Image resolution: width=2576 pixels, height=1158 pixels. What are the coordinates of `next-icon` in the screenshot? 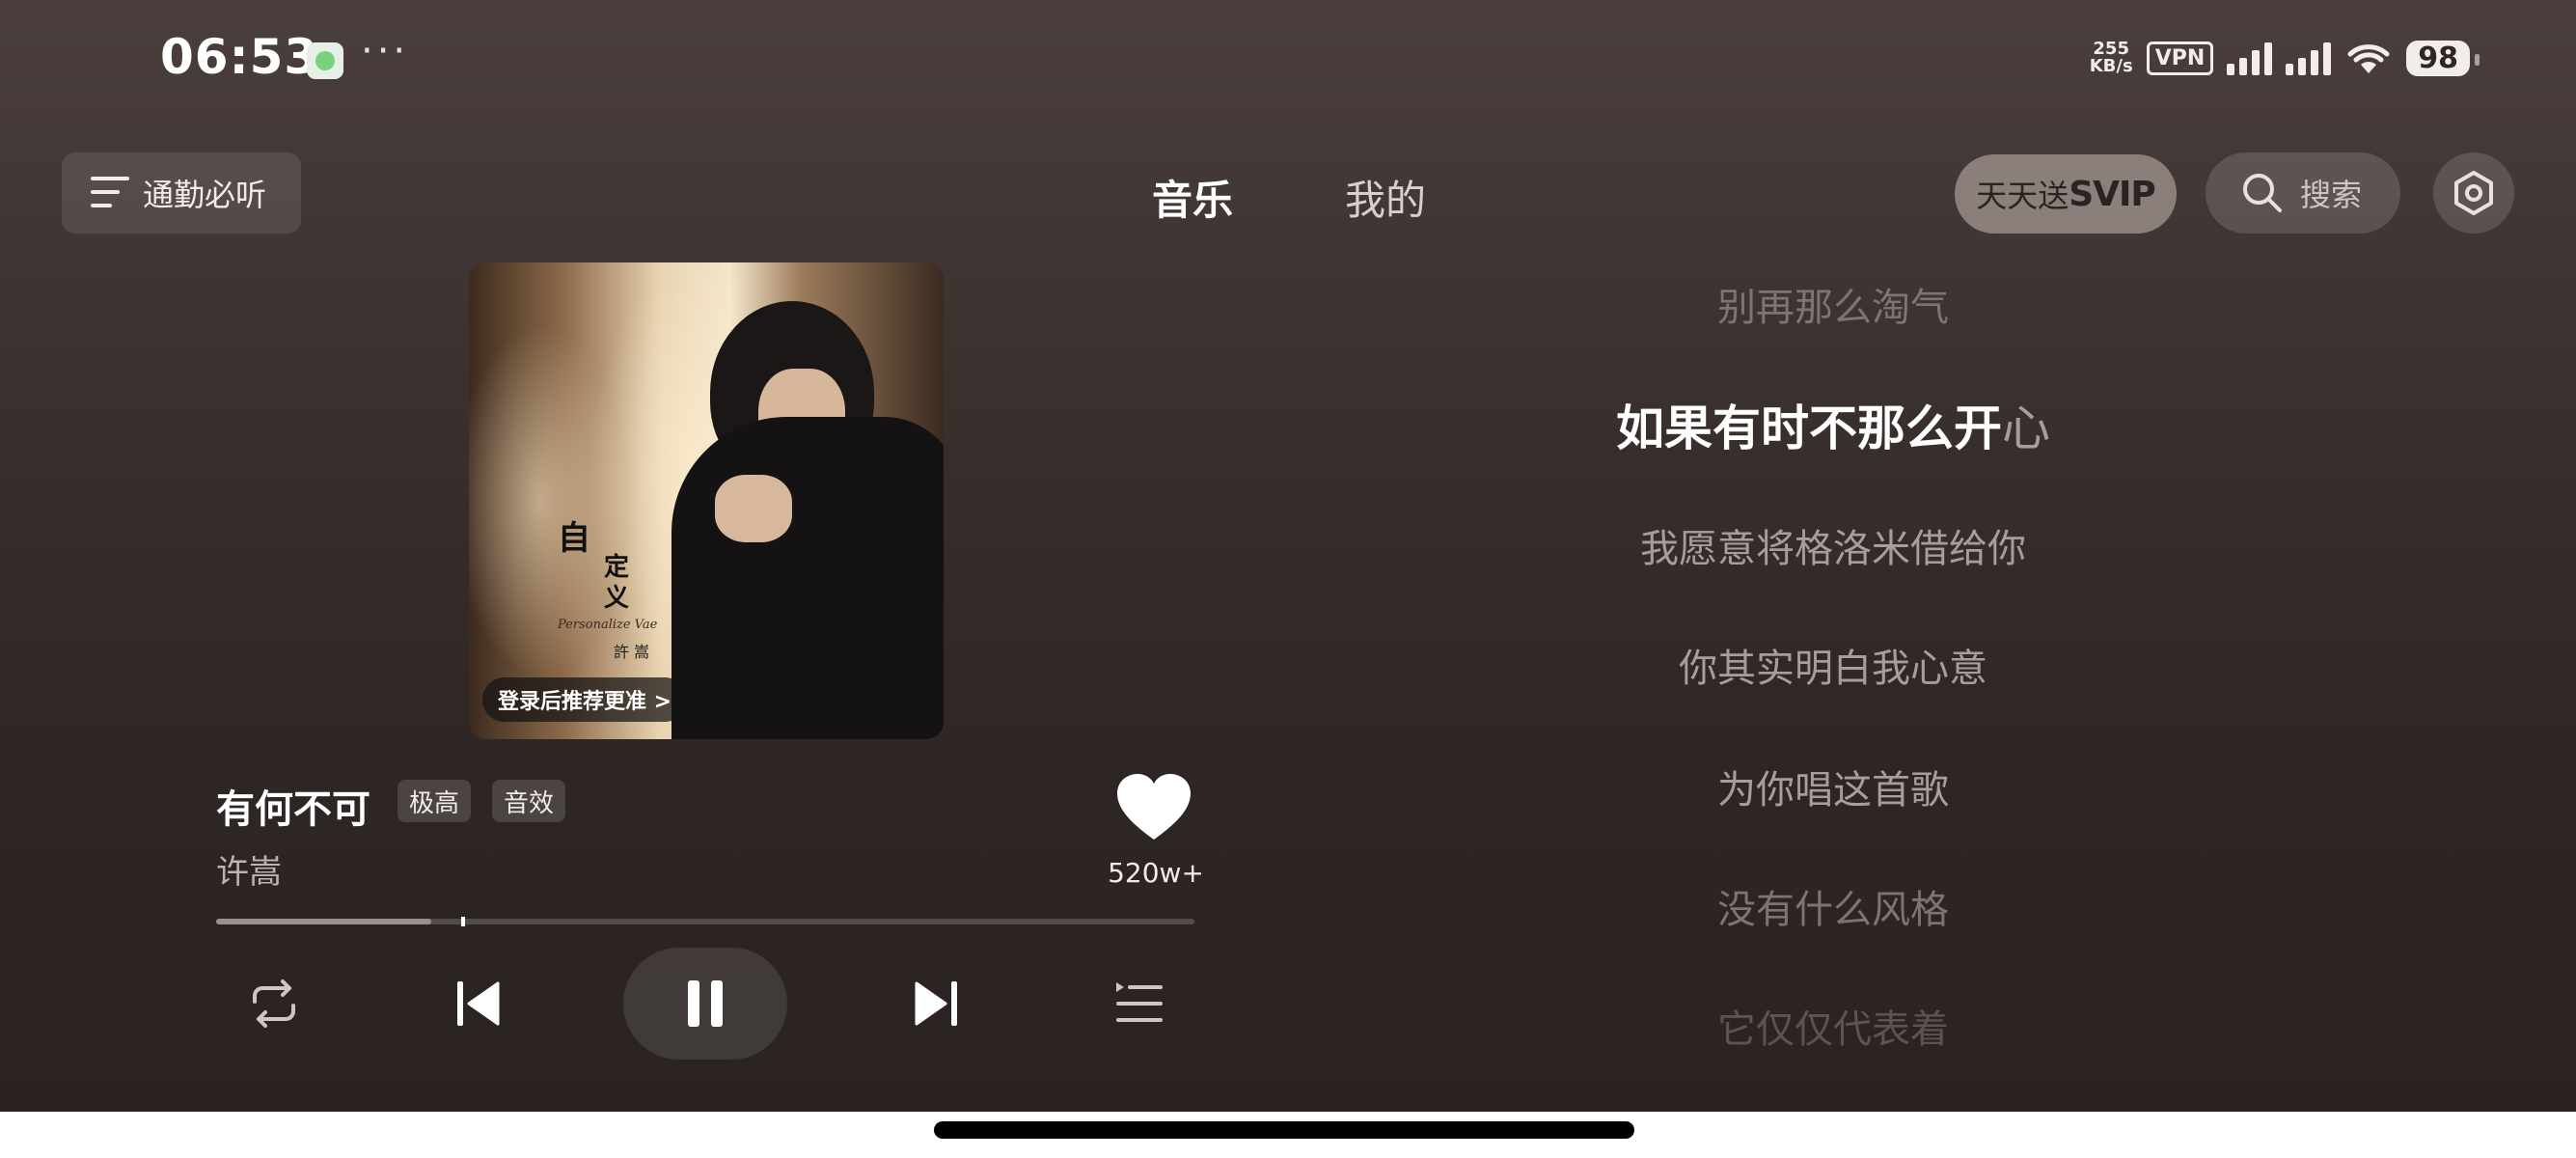 It's located at (936, 1003).